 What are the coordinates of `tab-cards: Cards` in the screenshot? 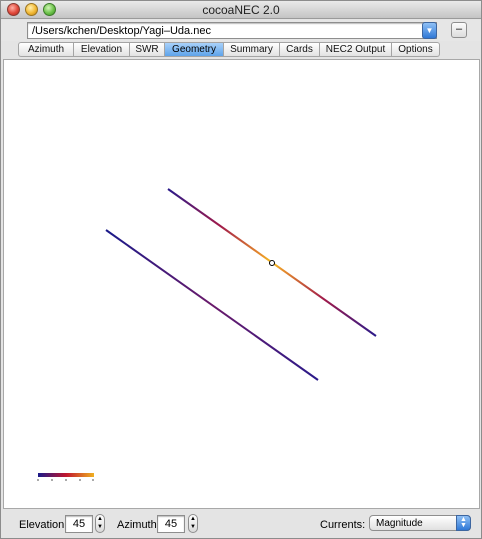 It's located at (300, 49).